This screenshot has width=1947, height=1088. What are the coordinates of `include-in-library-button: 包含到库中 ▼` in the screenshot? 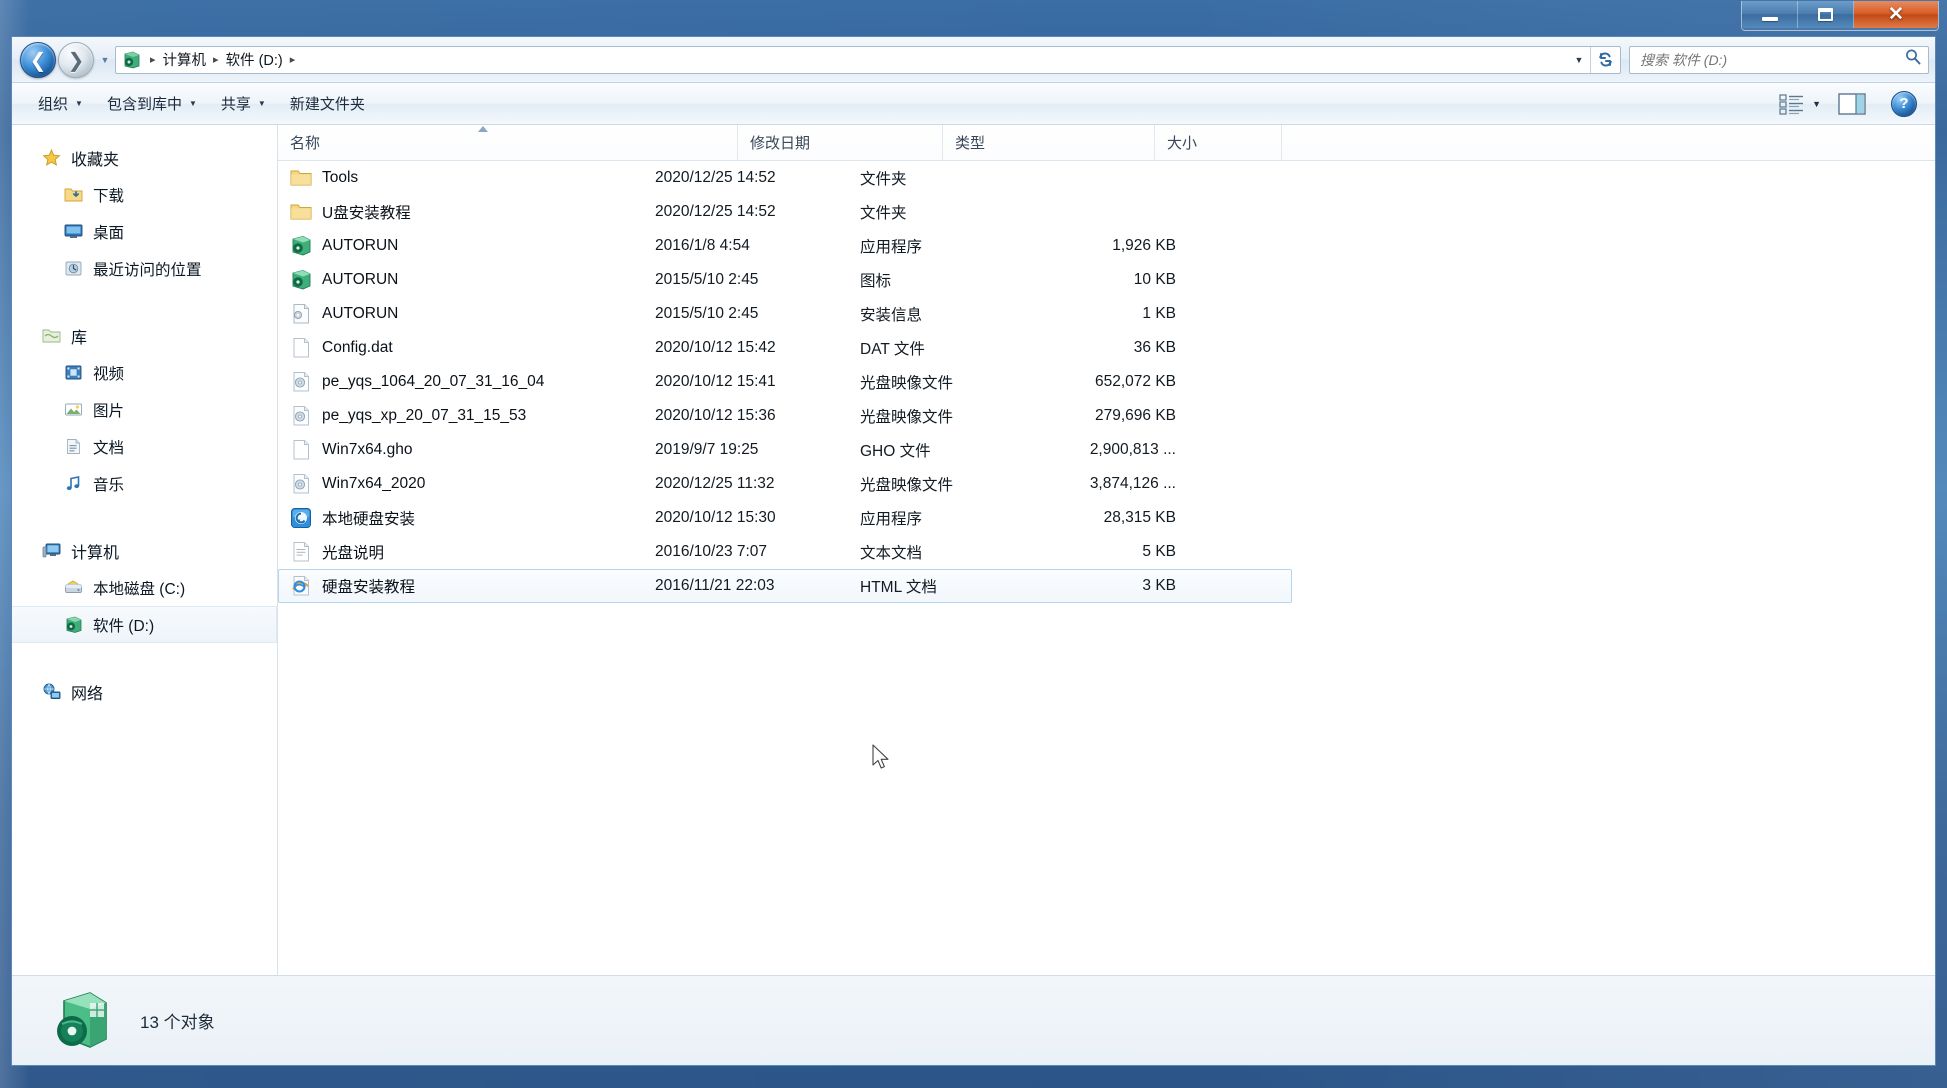 It's located at (152, 103).